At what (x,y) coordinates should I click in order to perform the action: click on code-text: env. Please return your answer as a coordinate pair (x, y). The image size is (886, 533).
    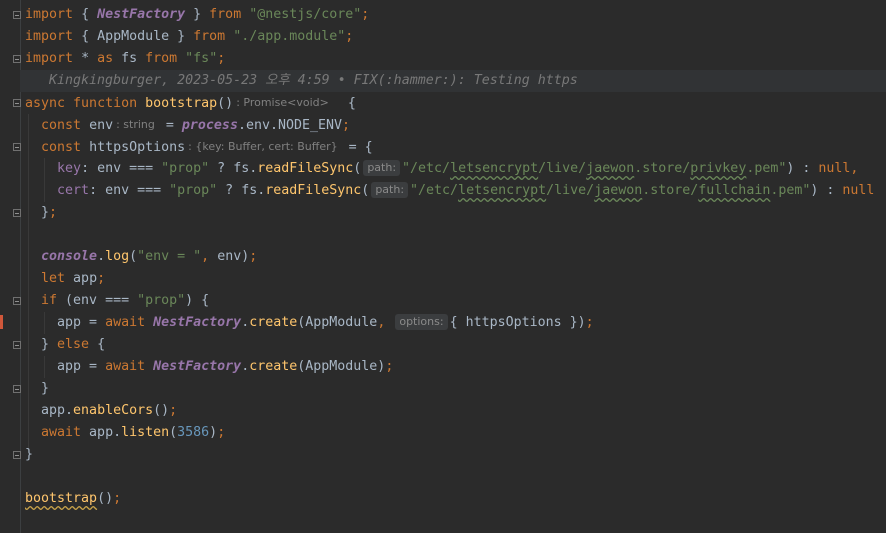
    Looking at the image, I should click on (101, 125).